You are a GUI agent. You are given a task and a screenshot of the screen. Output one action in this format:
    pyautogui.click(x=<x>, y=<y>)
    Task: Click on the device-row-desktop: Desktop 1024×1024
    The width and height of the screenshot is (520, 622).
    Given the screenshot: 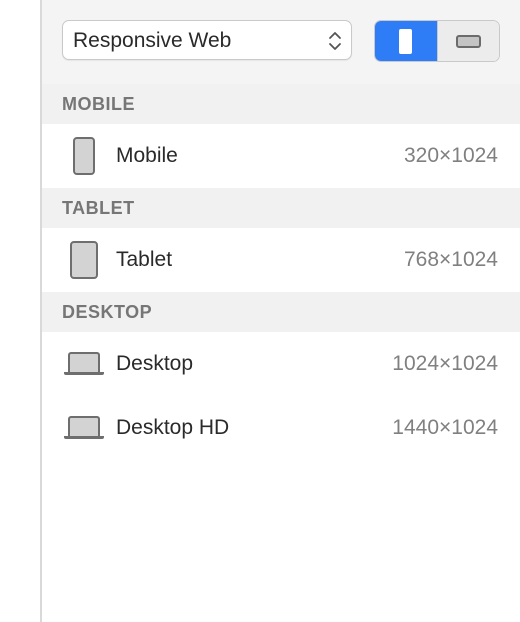 What is the action you would take?
    pyautogui.click(x=281, y=364)
    